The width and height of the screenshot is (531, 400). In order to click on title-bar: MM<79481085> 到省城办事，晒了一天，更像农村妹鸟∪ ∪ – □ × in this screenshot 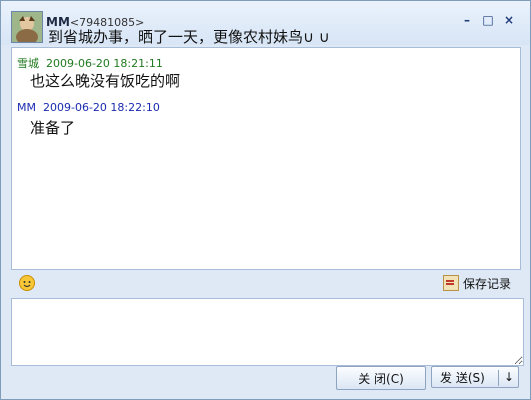, I will do `click(265, 23)`.